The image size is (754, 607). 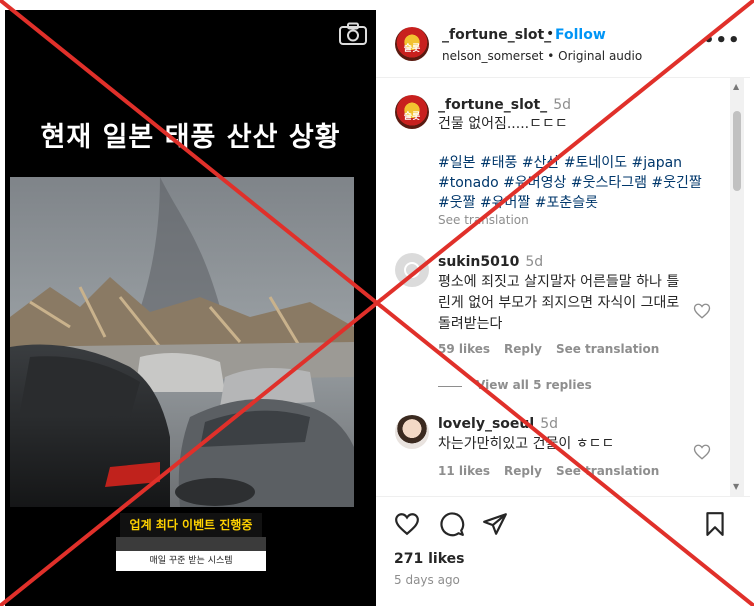 What do you see at coordinates (452, 524) in the screenshot?
I see `comment-icon` at bounding box center [452, 524].